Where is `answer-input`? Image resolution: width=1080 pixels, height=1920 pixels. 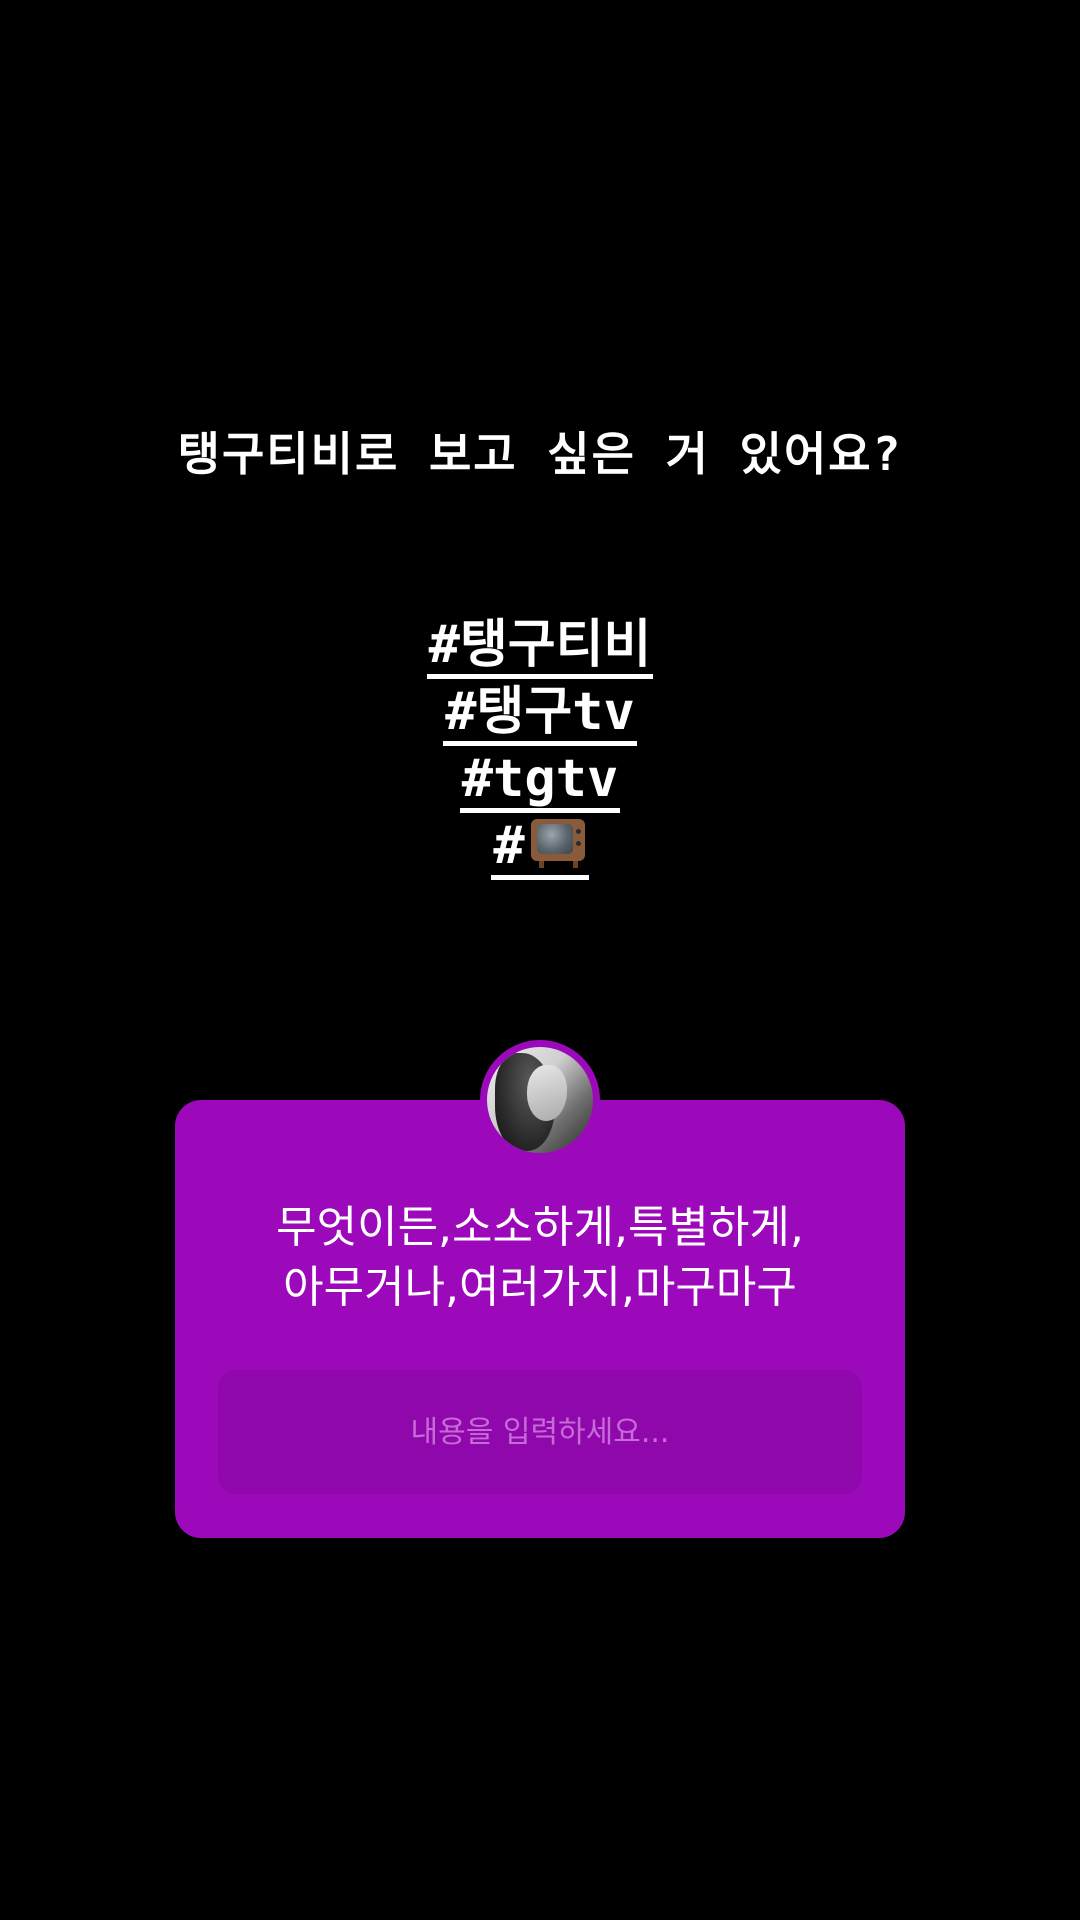
answer-input is located at coordinates (540, 1432).